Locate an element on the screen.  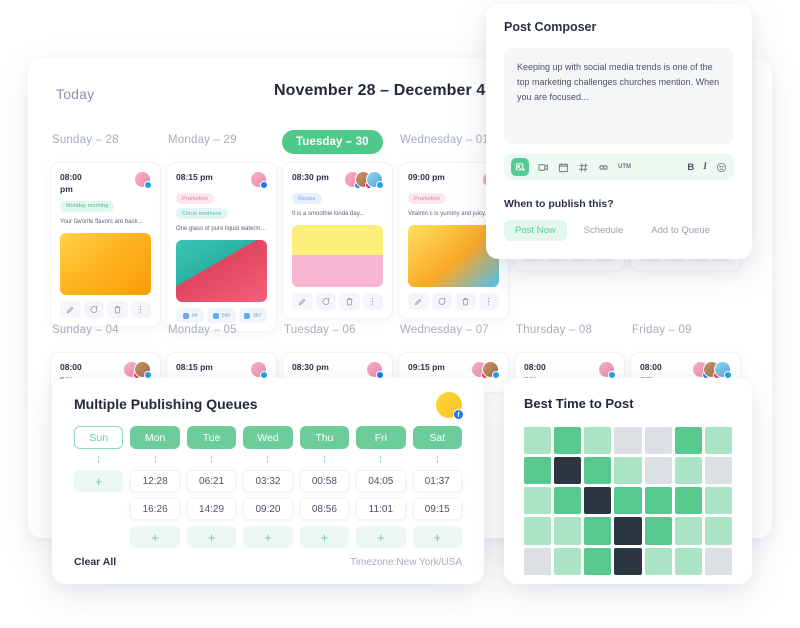
day-header: Sunday – 04 is located at coordinates (107, 335).